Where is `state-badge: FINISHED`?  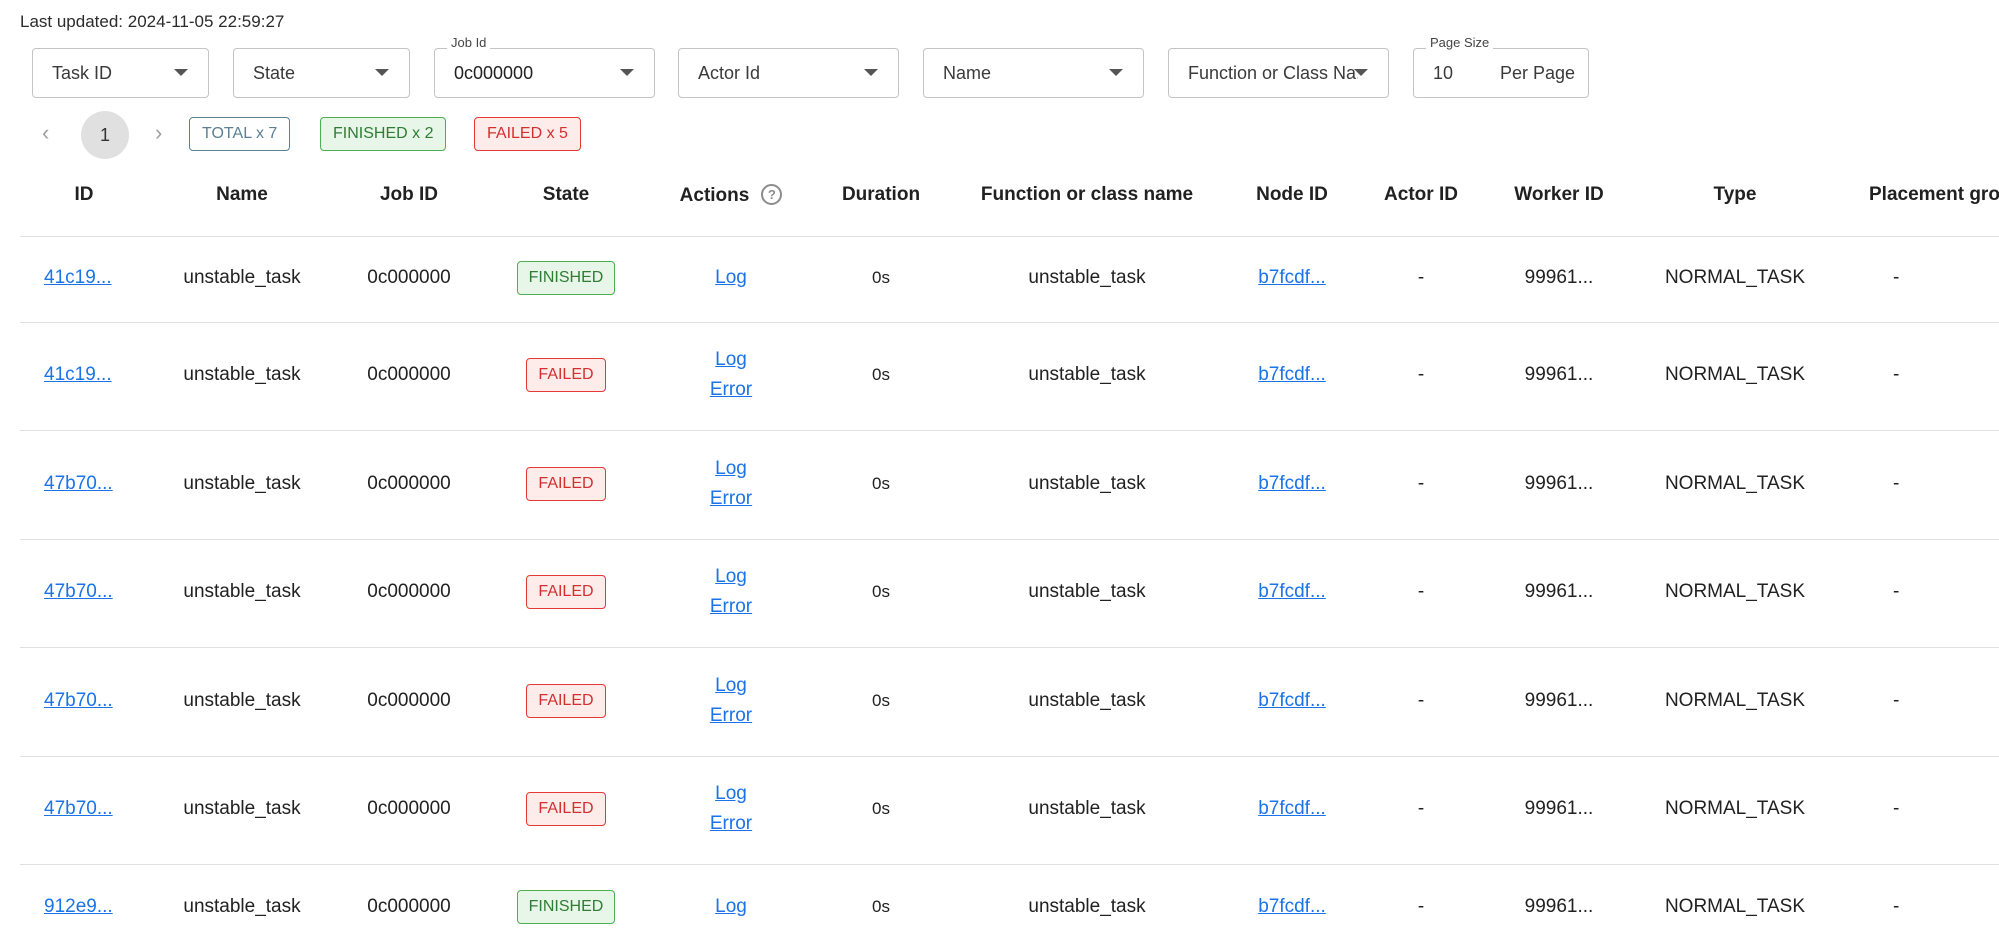
state-badge: FINISHED is located at coordinates (566, 278).